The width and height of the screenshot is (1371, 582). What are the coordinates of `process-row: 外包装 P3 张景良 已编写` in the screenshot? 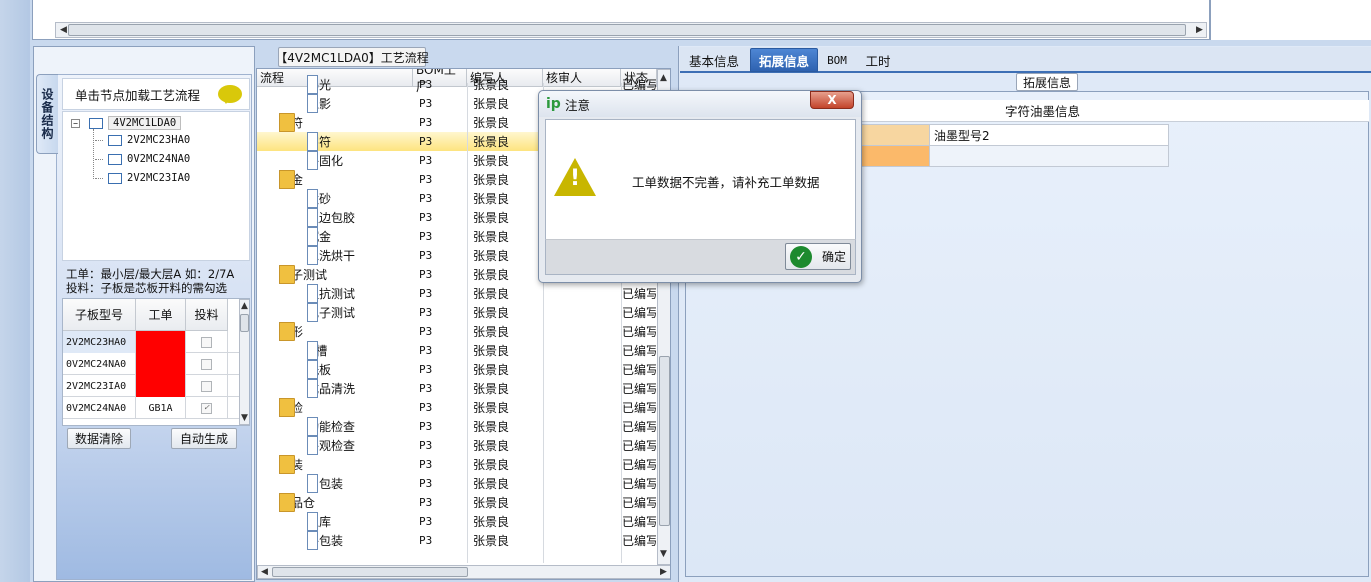 It's located at (457, 540).